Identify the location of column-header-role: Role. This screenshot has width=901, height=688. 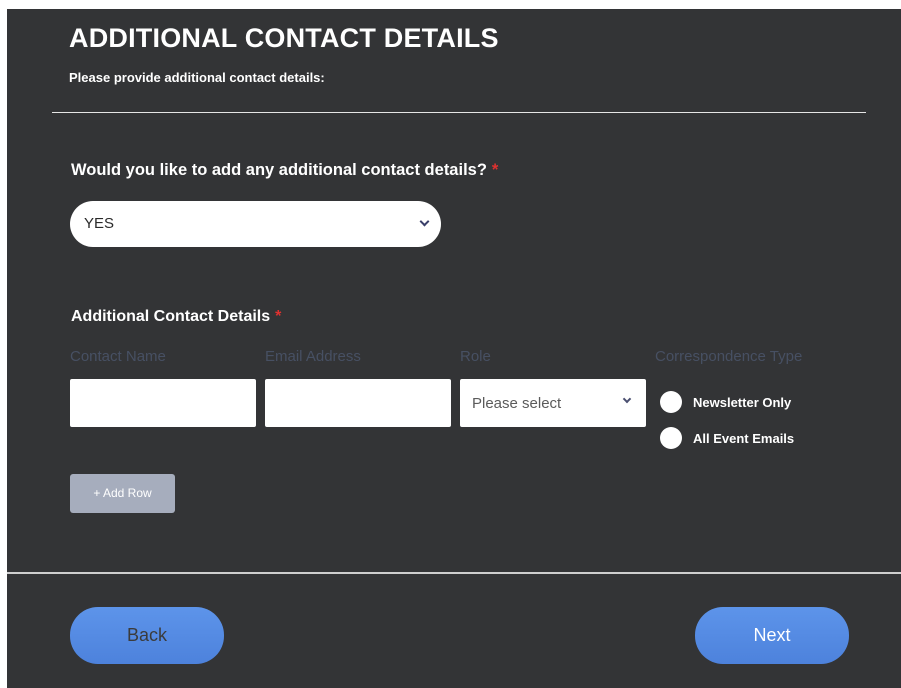
(475, 356).